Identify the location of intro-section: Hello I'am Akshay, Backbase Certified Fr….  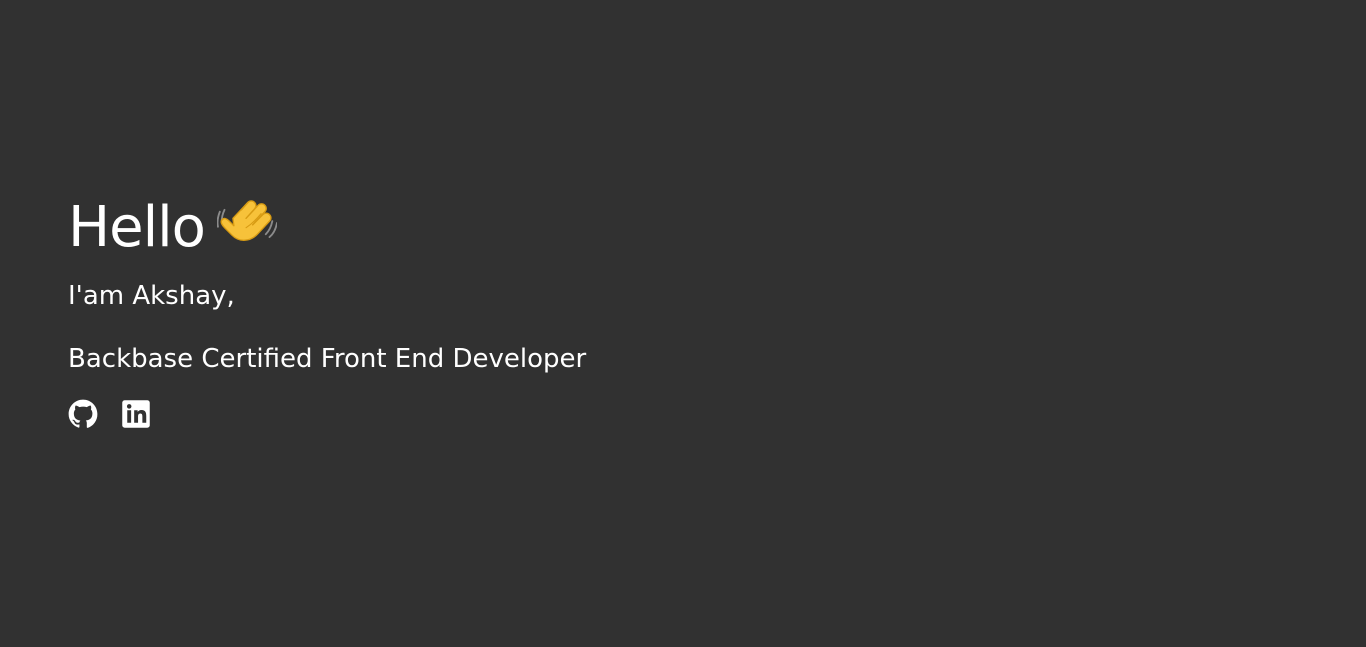
(327, 309).